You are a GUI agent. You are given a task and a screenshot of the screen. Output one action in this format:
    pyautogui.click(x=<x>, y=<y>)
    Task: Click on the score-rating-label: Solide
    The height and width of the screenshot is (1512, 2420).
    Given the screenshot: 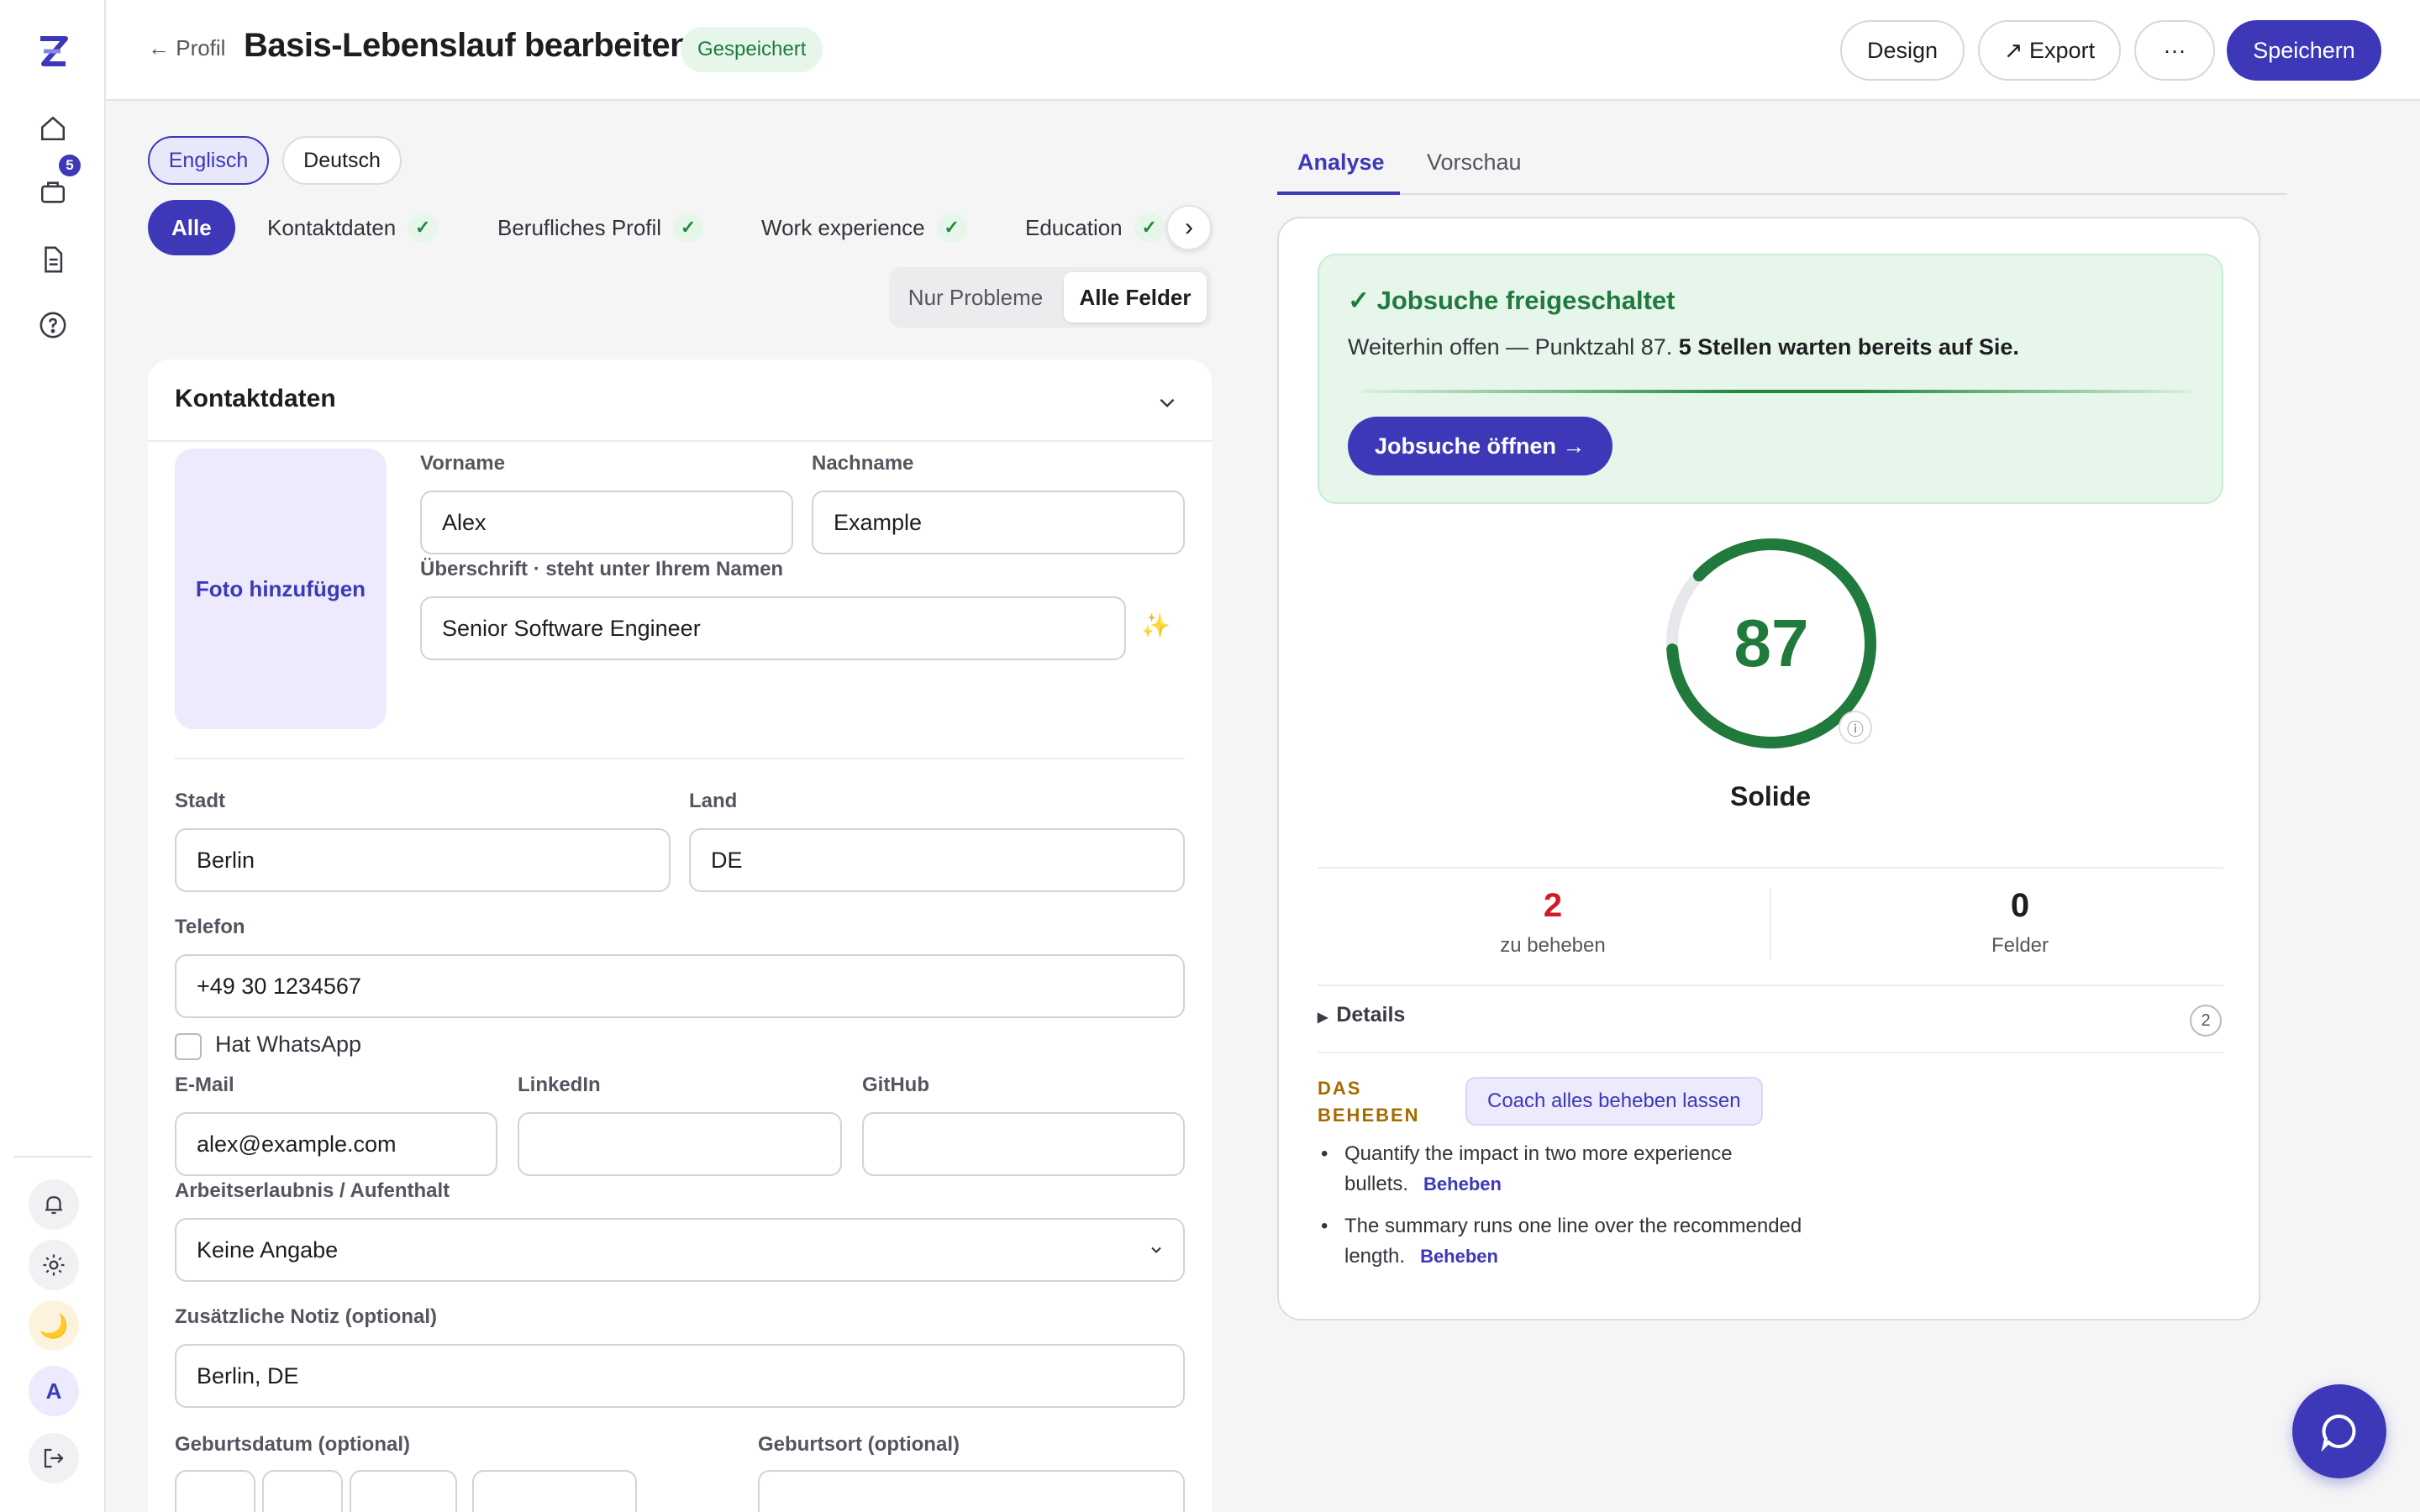 What is the action you would take?
    pyautogui.click(x=1770, y=796)
    